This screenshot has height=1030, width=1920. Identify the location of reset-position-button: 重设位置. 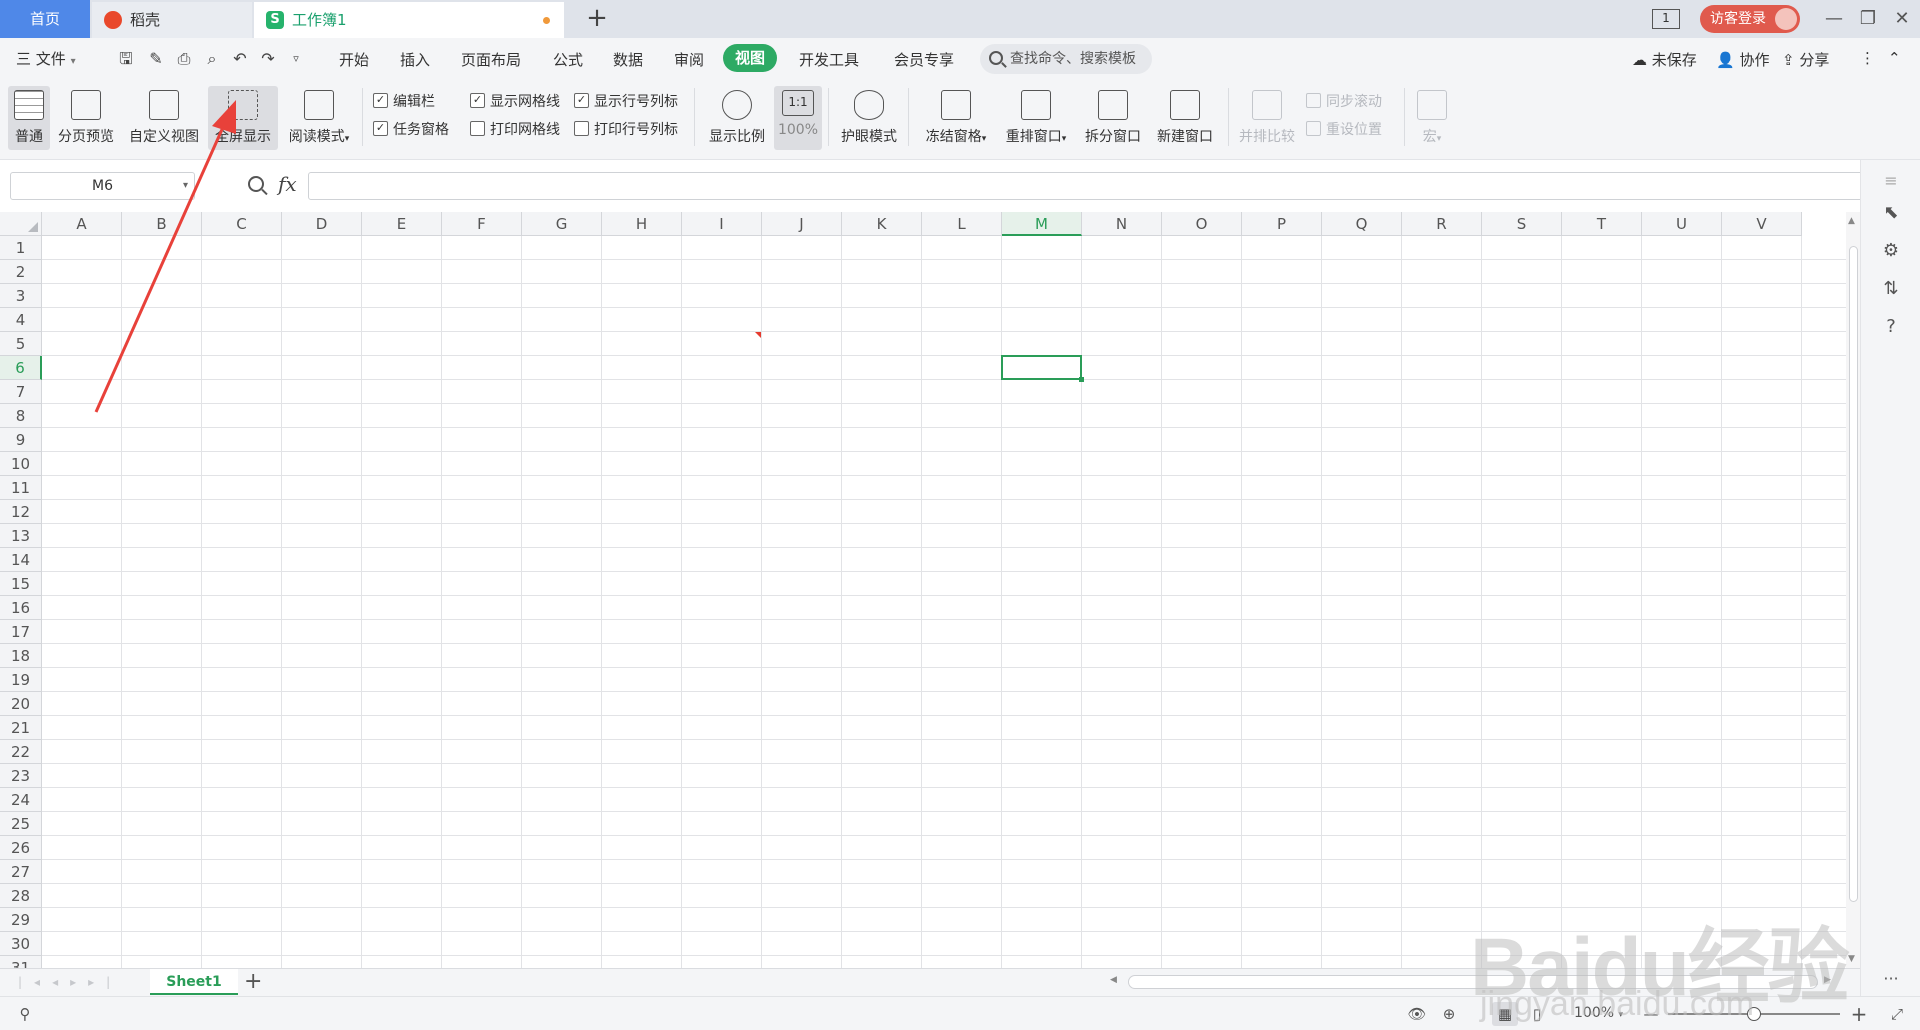
(1344, 129).